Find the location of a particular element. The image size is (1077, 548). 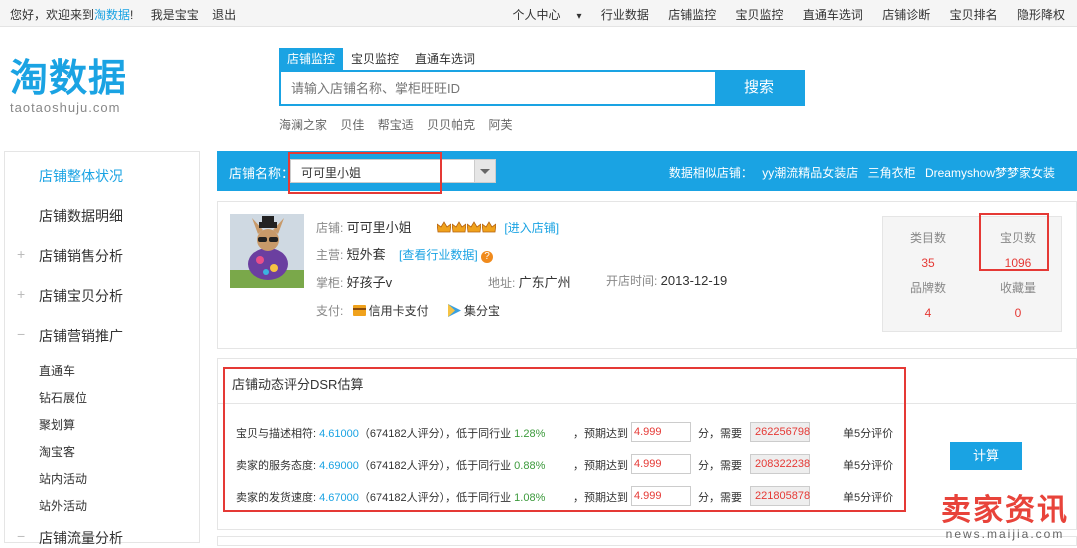

jifenbao-icon is located at coordinates (455, 310).